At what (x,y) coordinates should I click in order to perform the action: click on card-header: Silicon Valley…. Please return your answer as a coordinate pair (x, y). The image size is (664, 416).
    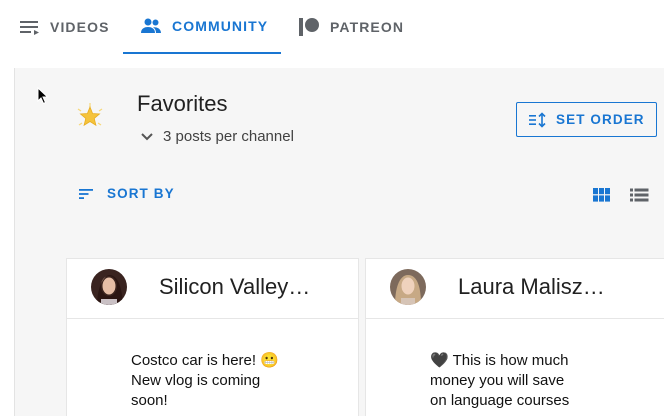
    Looking at the image, I should click on (212, 289).